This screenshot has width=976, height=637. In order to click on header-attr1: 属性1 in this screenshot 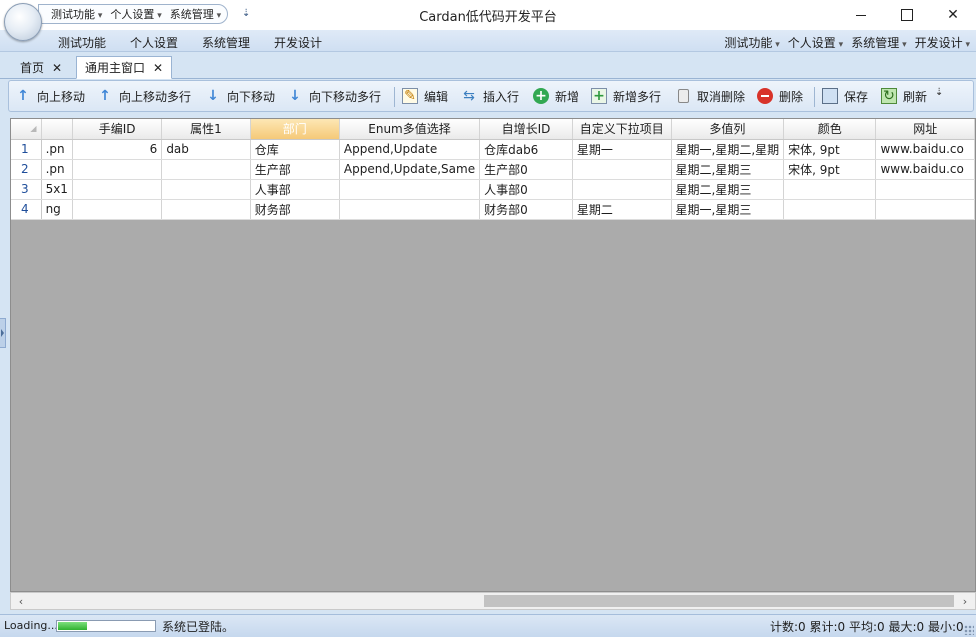, I will do `click(206, 129)`.